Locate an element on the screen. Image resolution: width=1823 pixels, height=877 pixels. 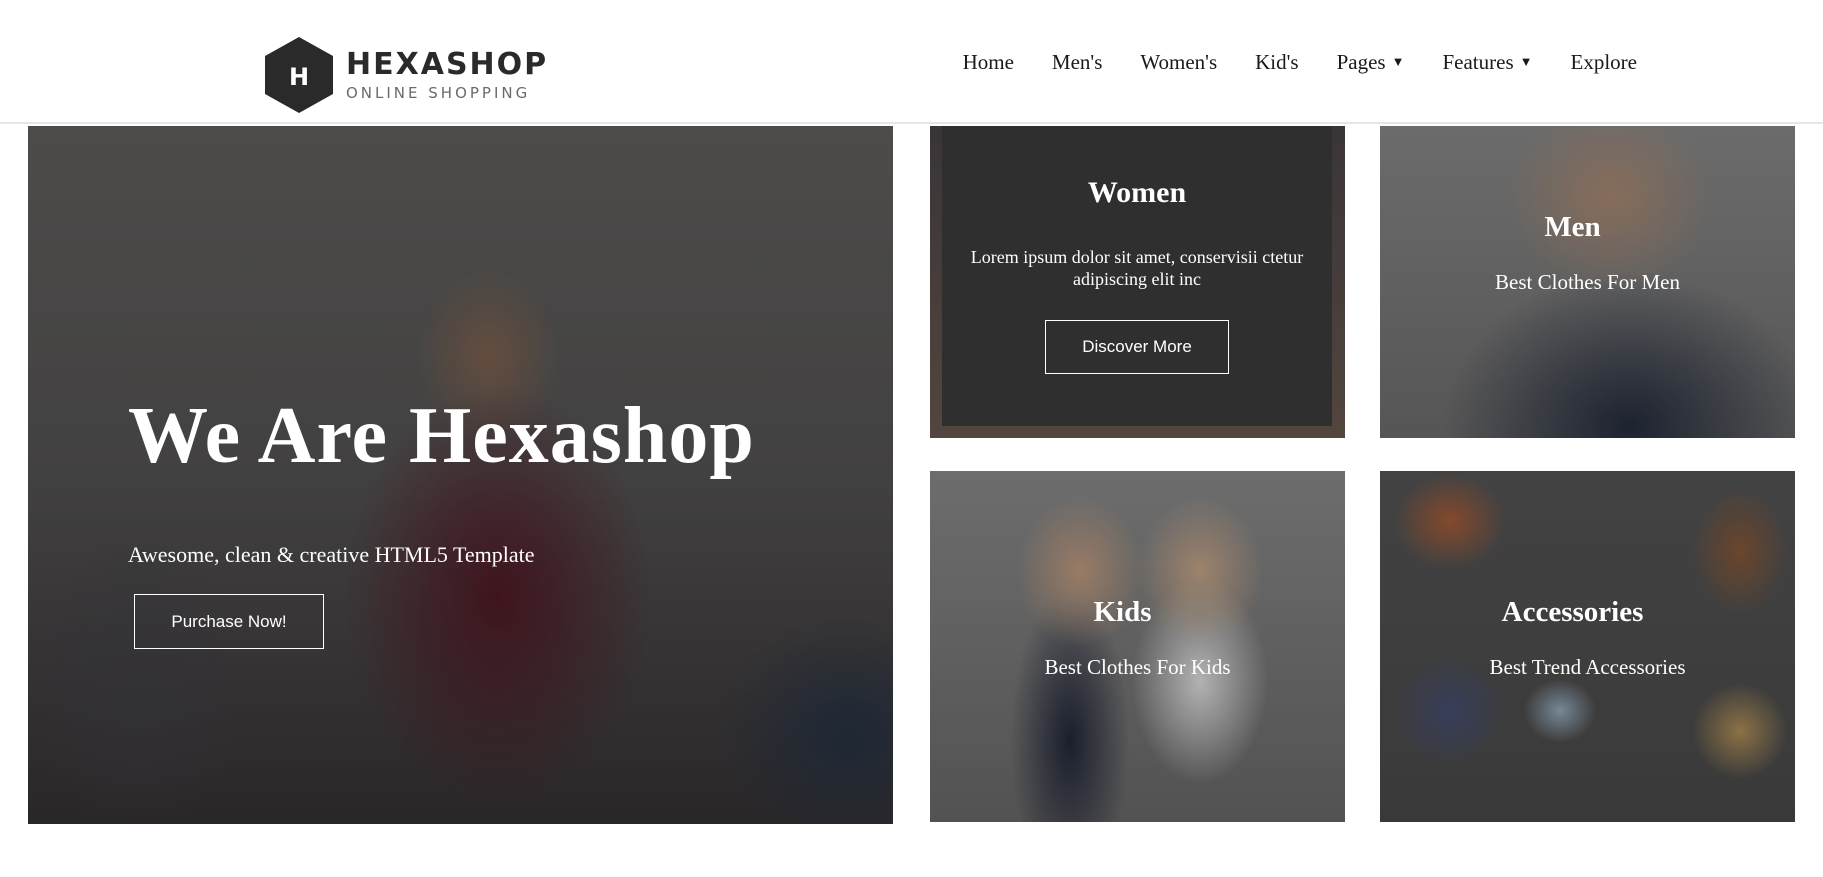
card-subtitle-men: Best Clothes For Men is located at coordinates (1587, 282).